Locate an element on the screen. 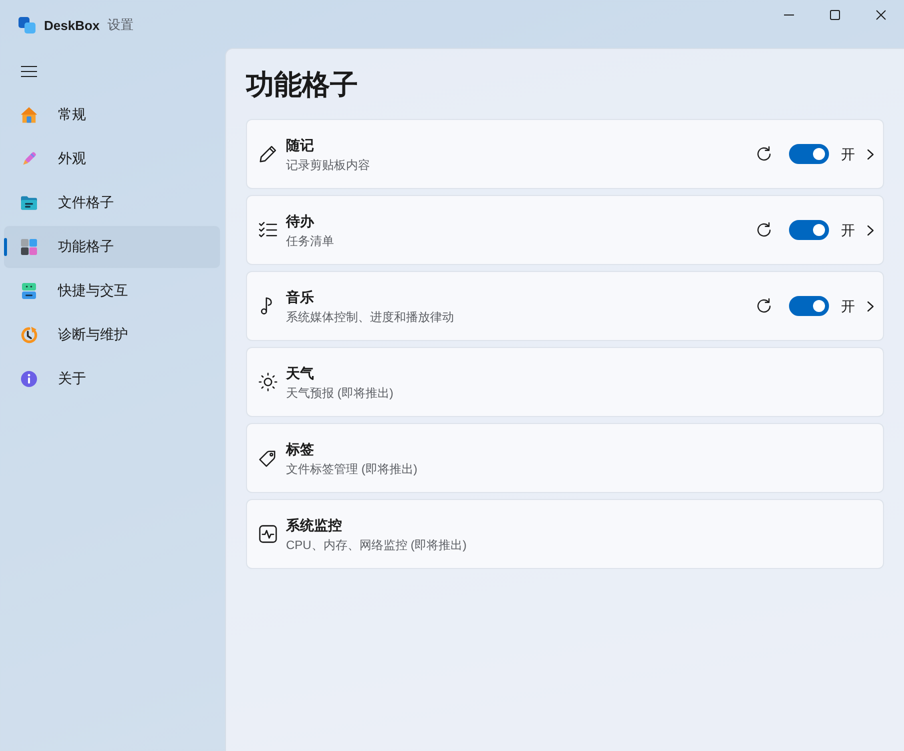  nav-item: 关于 is located at coordinates (112, 379).